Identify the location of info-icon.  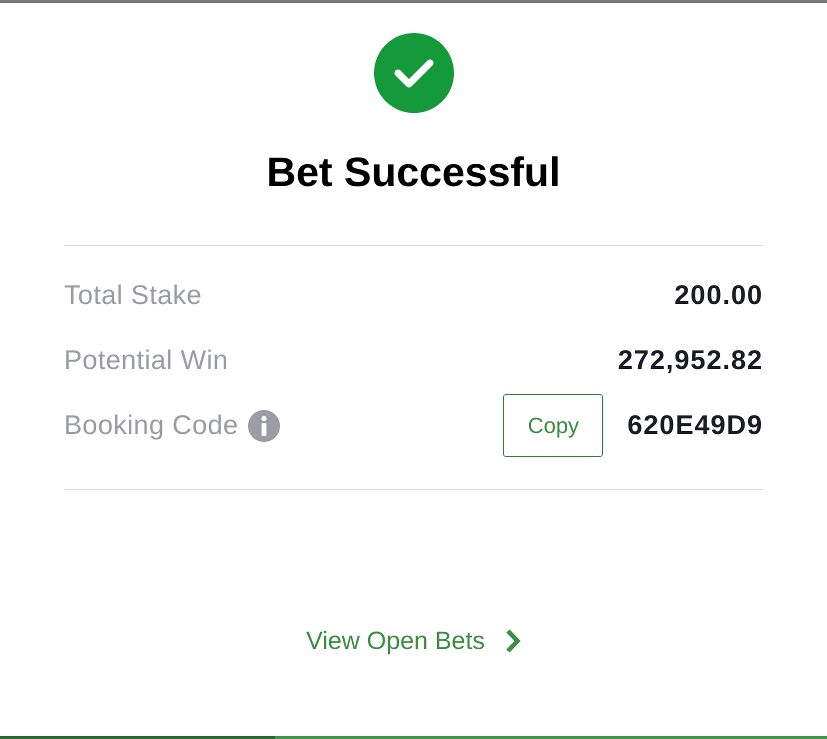
(264, 426).